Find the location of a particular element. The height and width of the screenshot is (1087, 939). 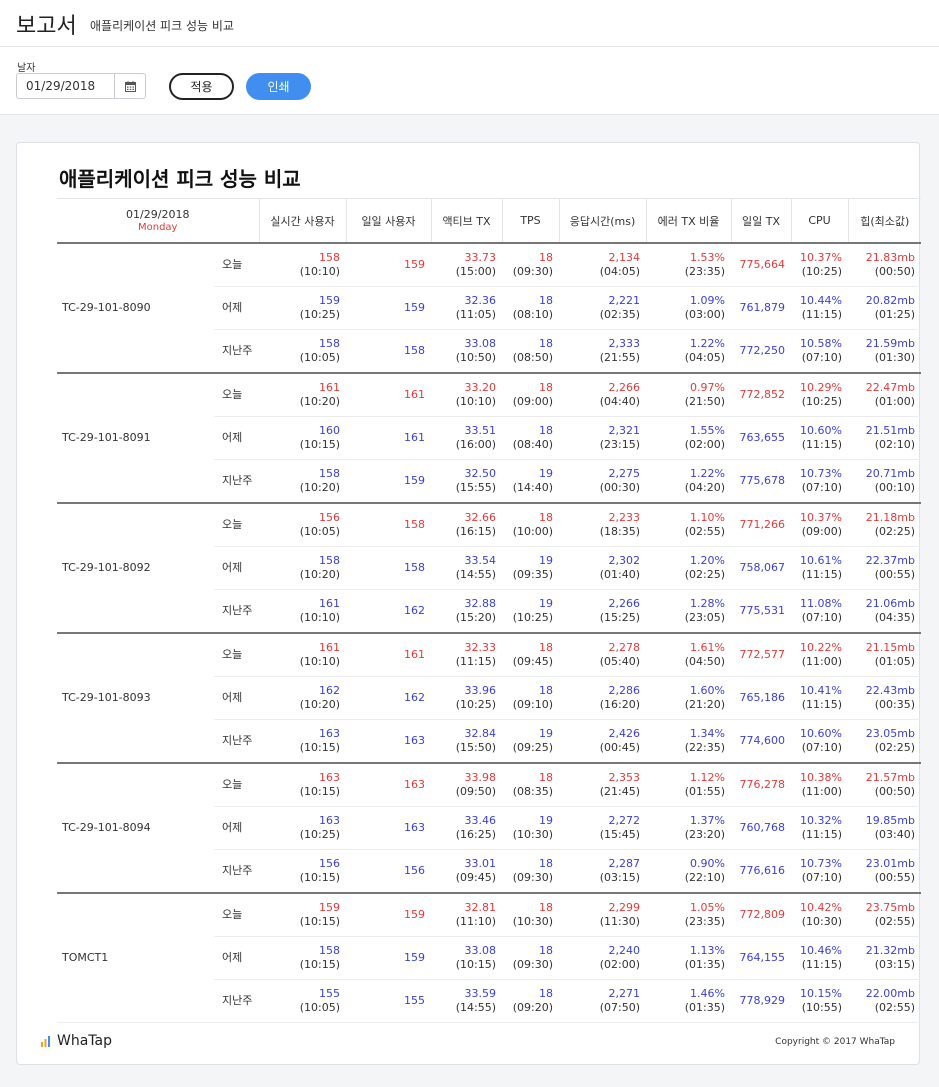

metric-value: 33.73 is located at coordinates (480, 257).